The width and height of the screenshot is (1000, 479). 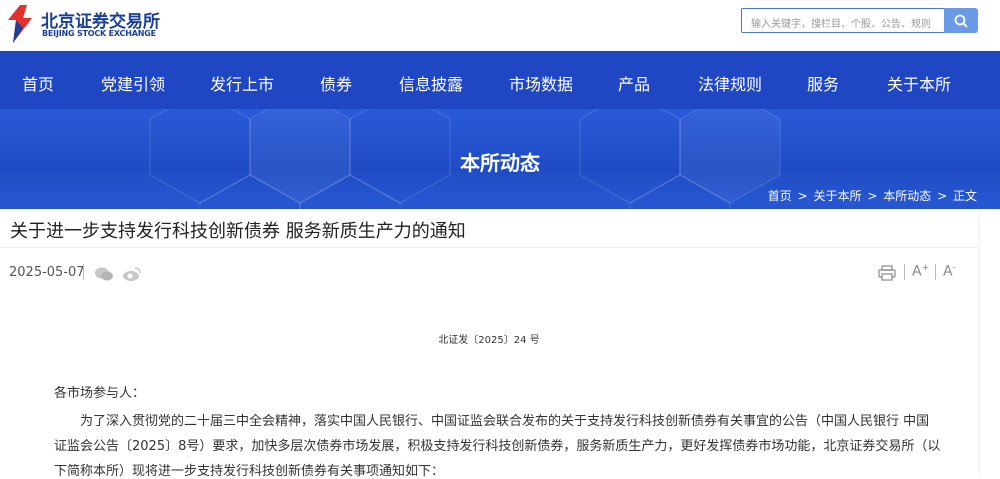 What do you see at coordinates (100, 393) in the screenshot?
I see `salutation: 各市场参与人：` at bounding box center [100, 393].